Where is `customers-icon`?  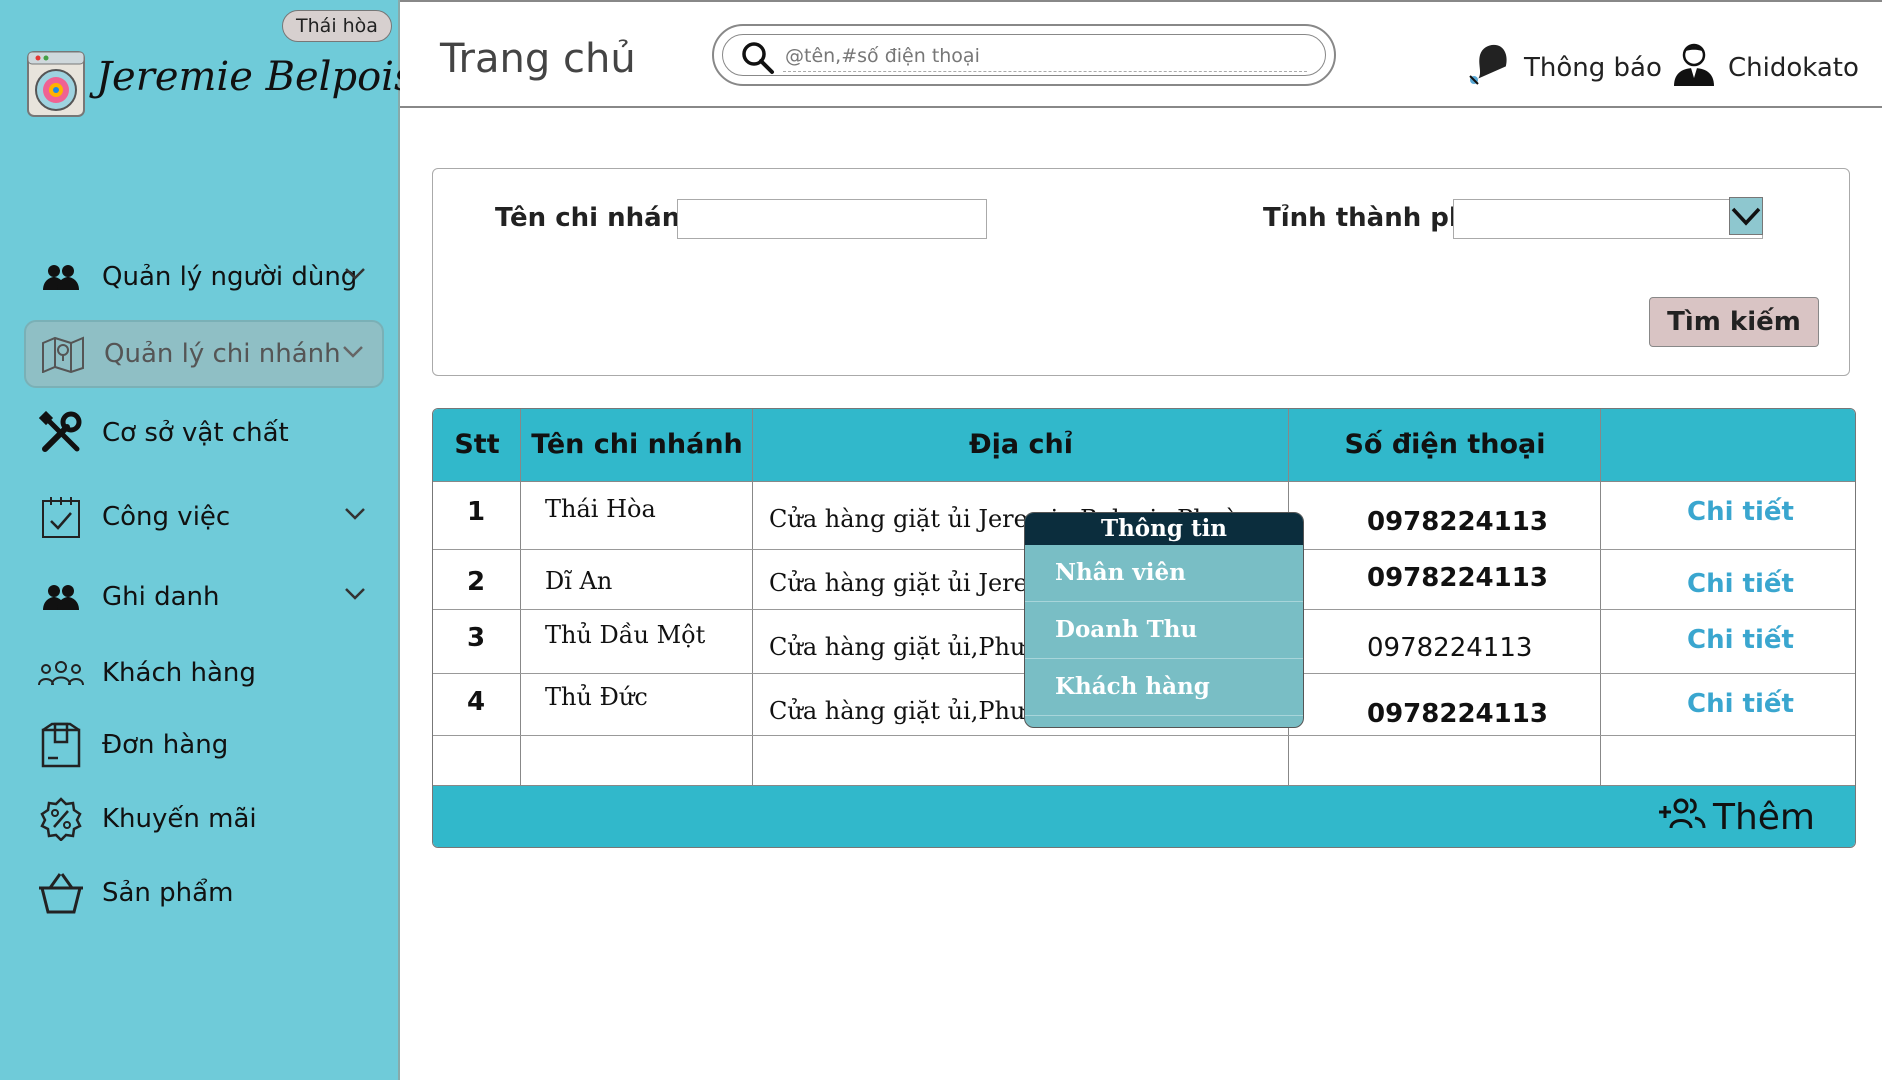
customers-icon is located at coordinates (61, 673).